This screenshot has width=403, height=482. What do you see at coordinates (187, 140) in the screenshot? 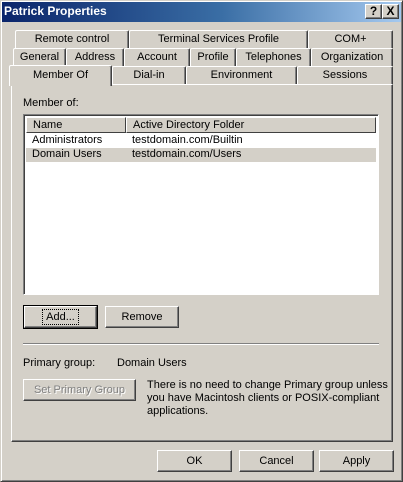
I see `row-folder: testdomain.com/Builtin` at bounding box center [187, 140].